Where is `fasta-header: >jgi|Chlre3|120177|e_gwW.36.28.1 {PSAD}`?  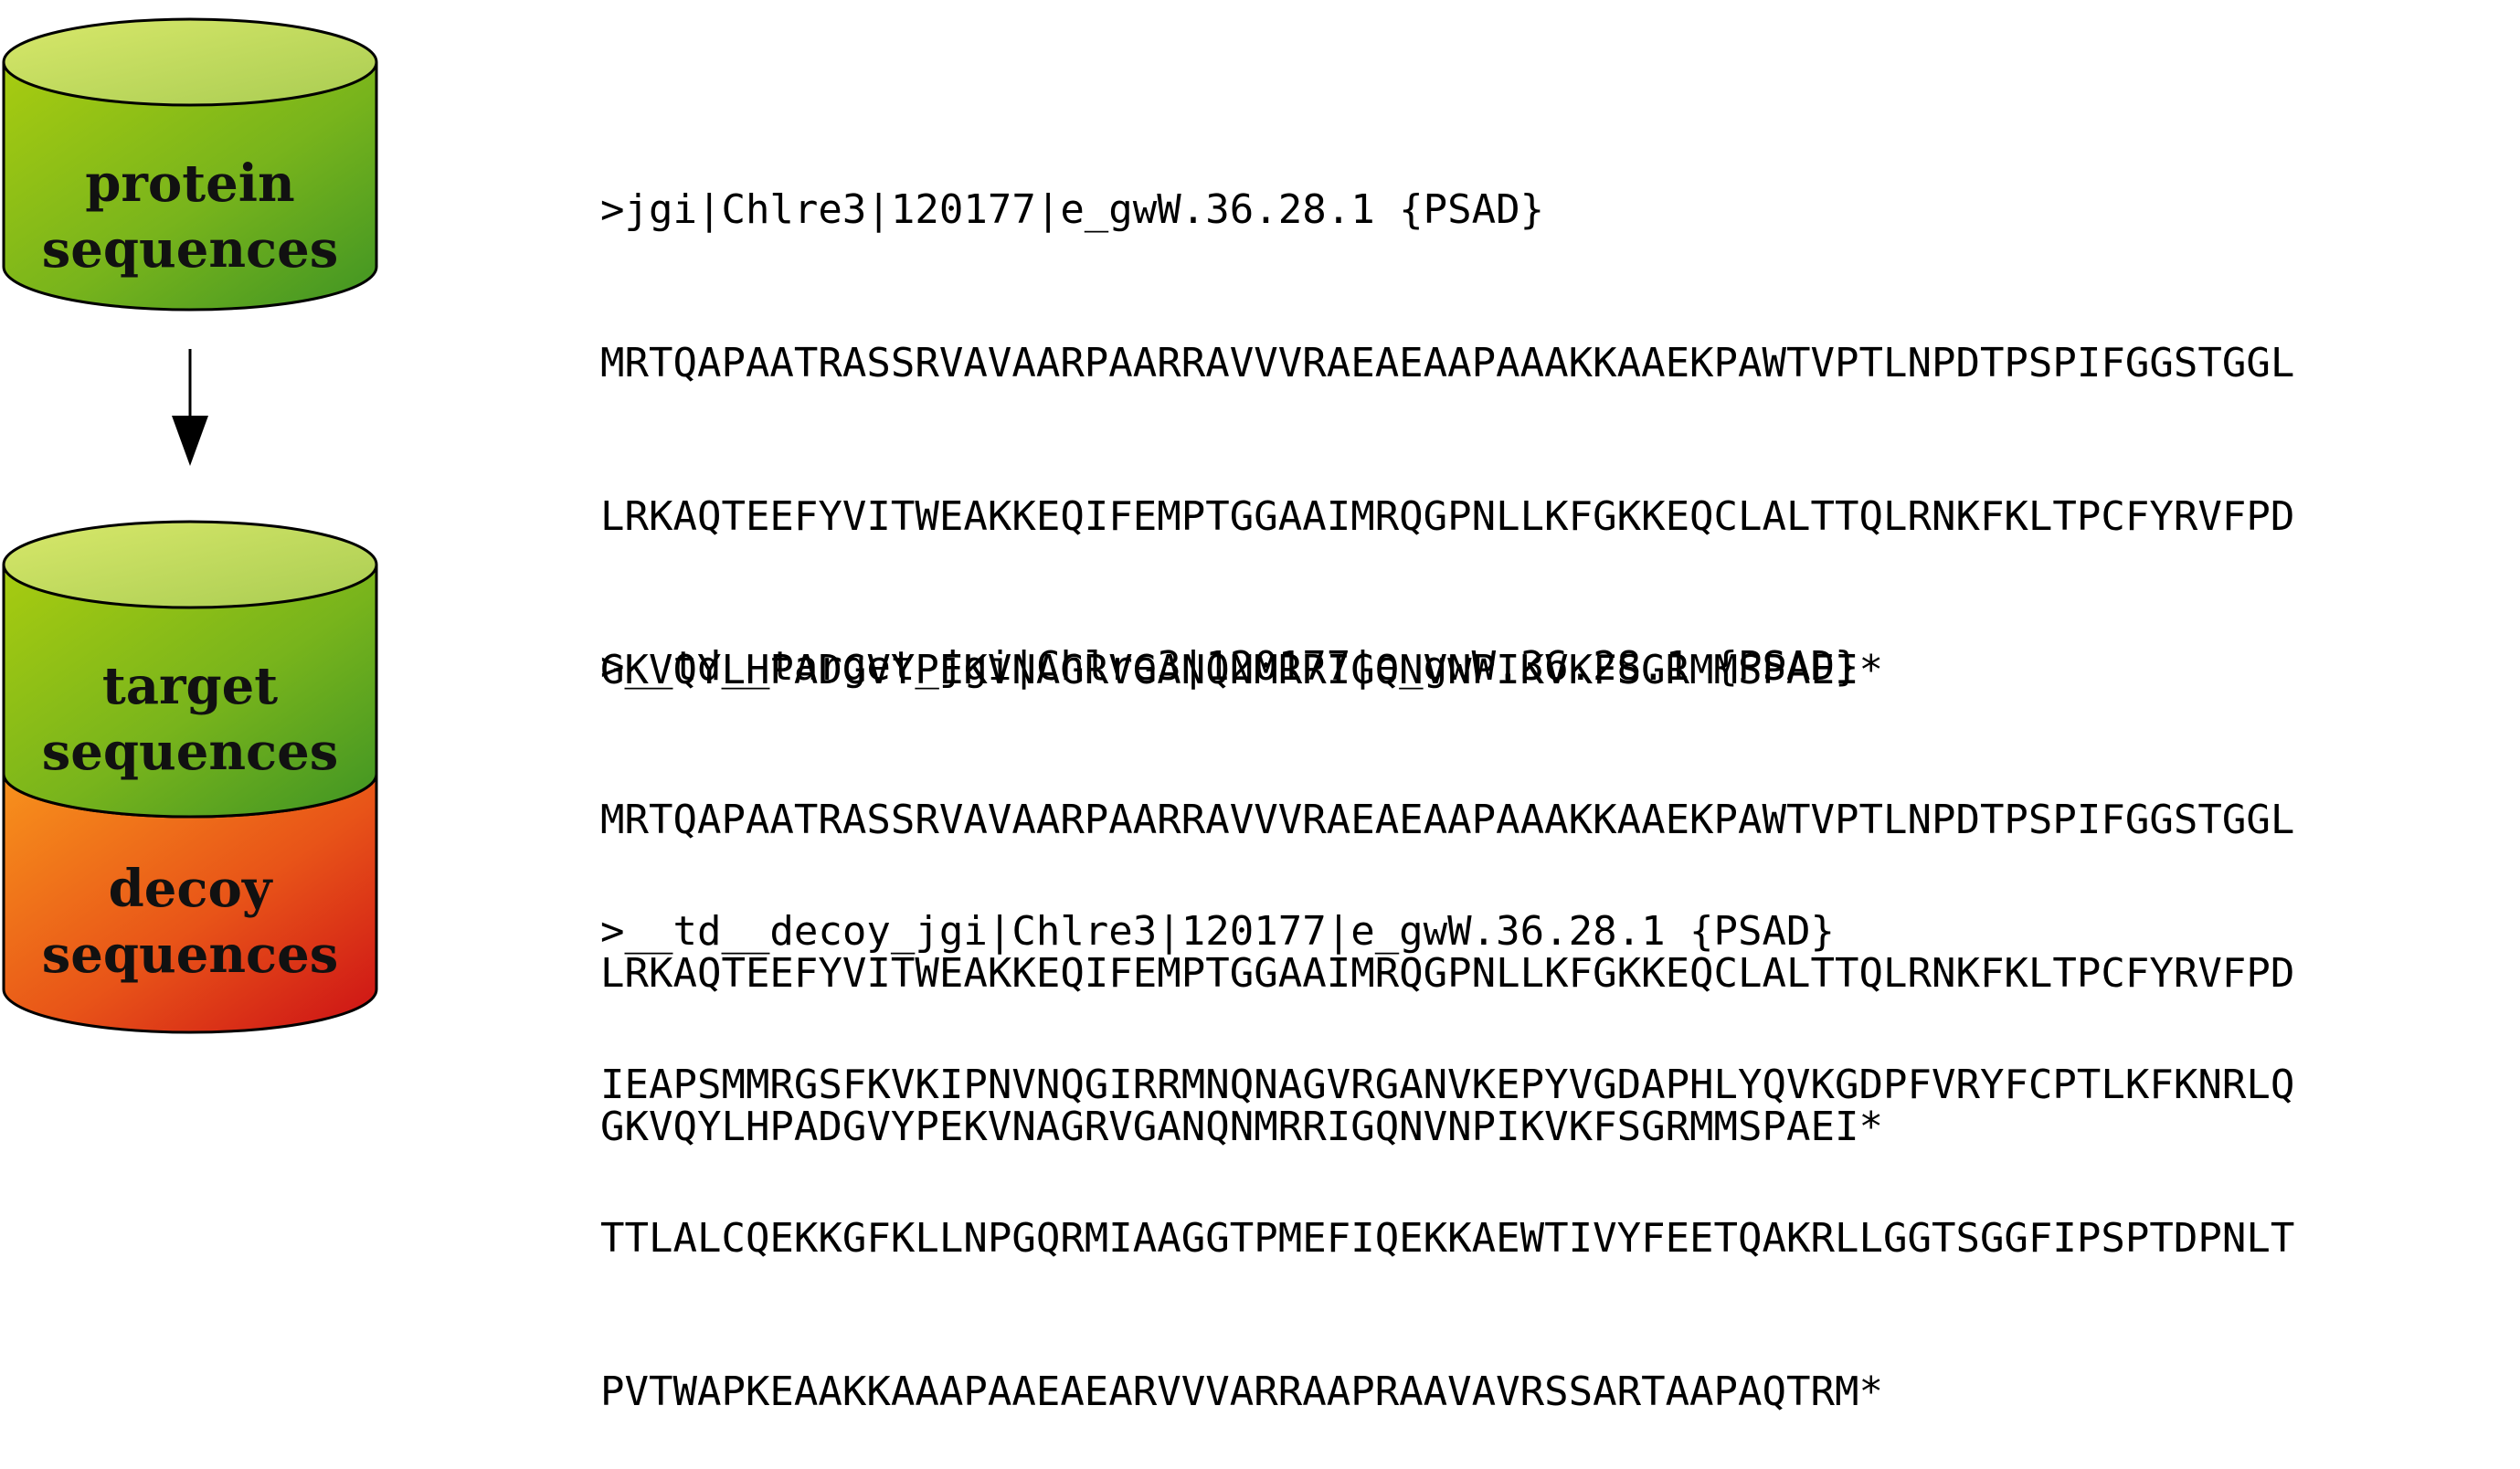 fasta-header: >jgi|Chlre3|120177|e_gwW.36.28.1 {PSAD} is located at coordinates (1072, 209).